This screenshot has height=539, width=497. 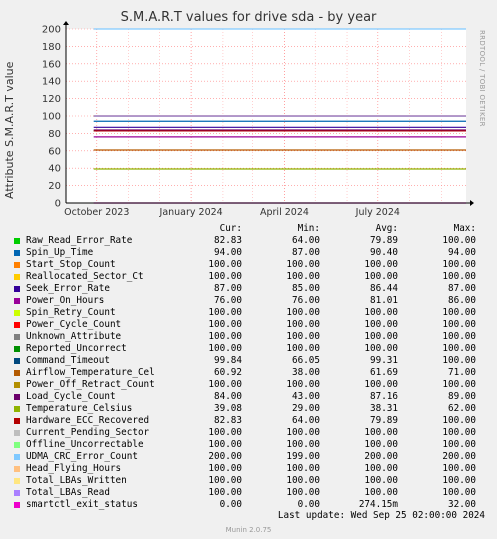 I want to click on column-max: Max:, so click(x=464, y=228).